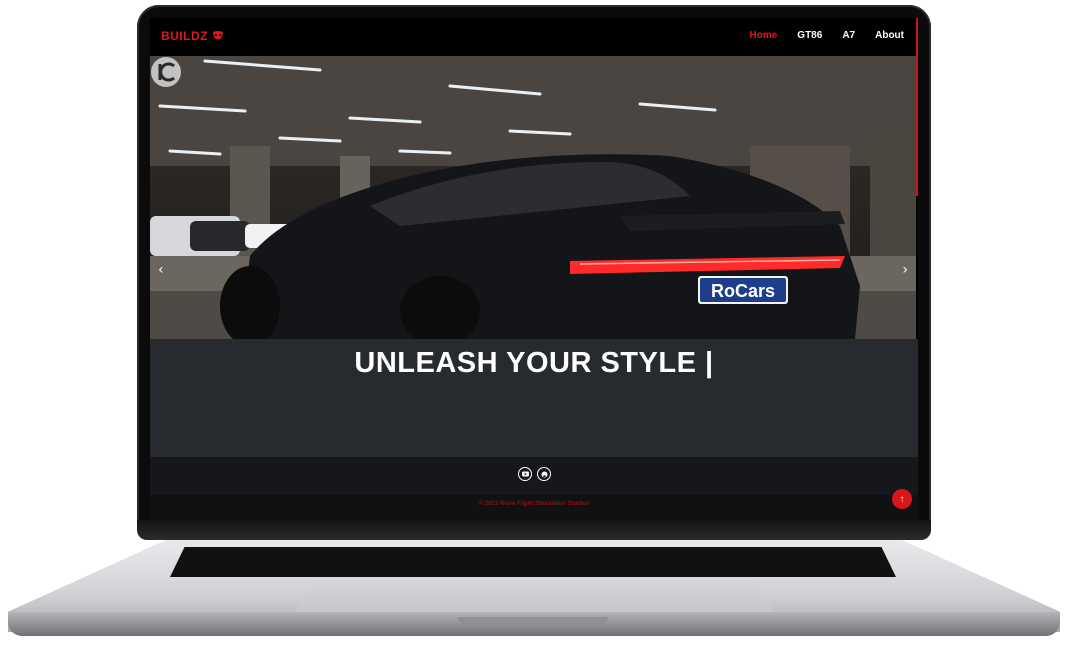  Describe the element at coordinates (525, 474) in the screenshot. I see `youtube-icon` at that location.